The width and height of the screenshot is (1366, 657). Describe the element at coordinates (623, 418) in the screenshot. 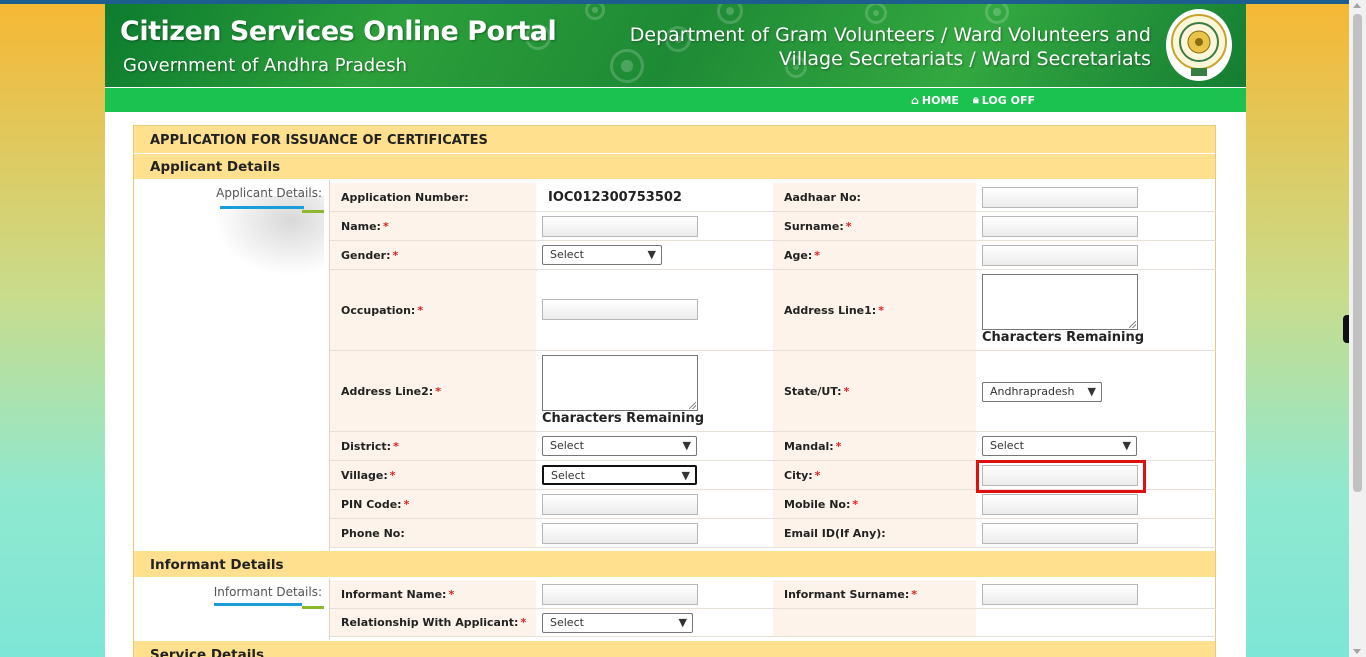

I see `address-line2-chars-remaining: Characters Remaining` at that location.